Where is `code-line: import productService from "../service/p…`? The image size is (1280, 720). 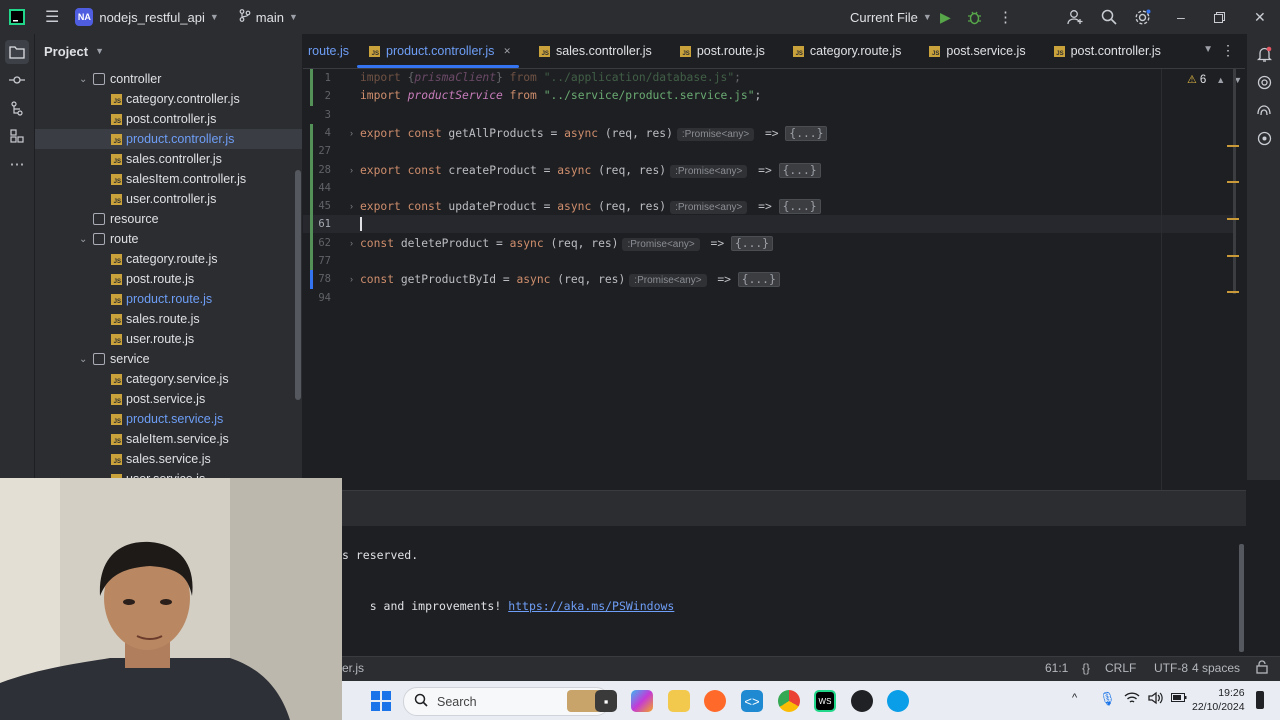 code-line: import productService from "../service/p… is located at coordinates (560, 95).